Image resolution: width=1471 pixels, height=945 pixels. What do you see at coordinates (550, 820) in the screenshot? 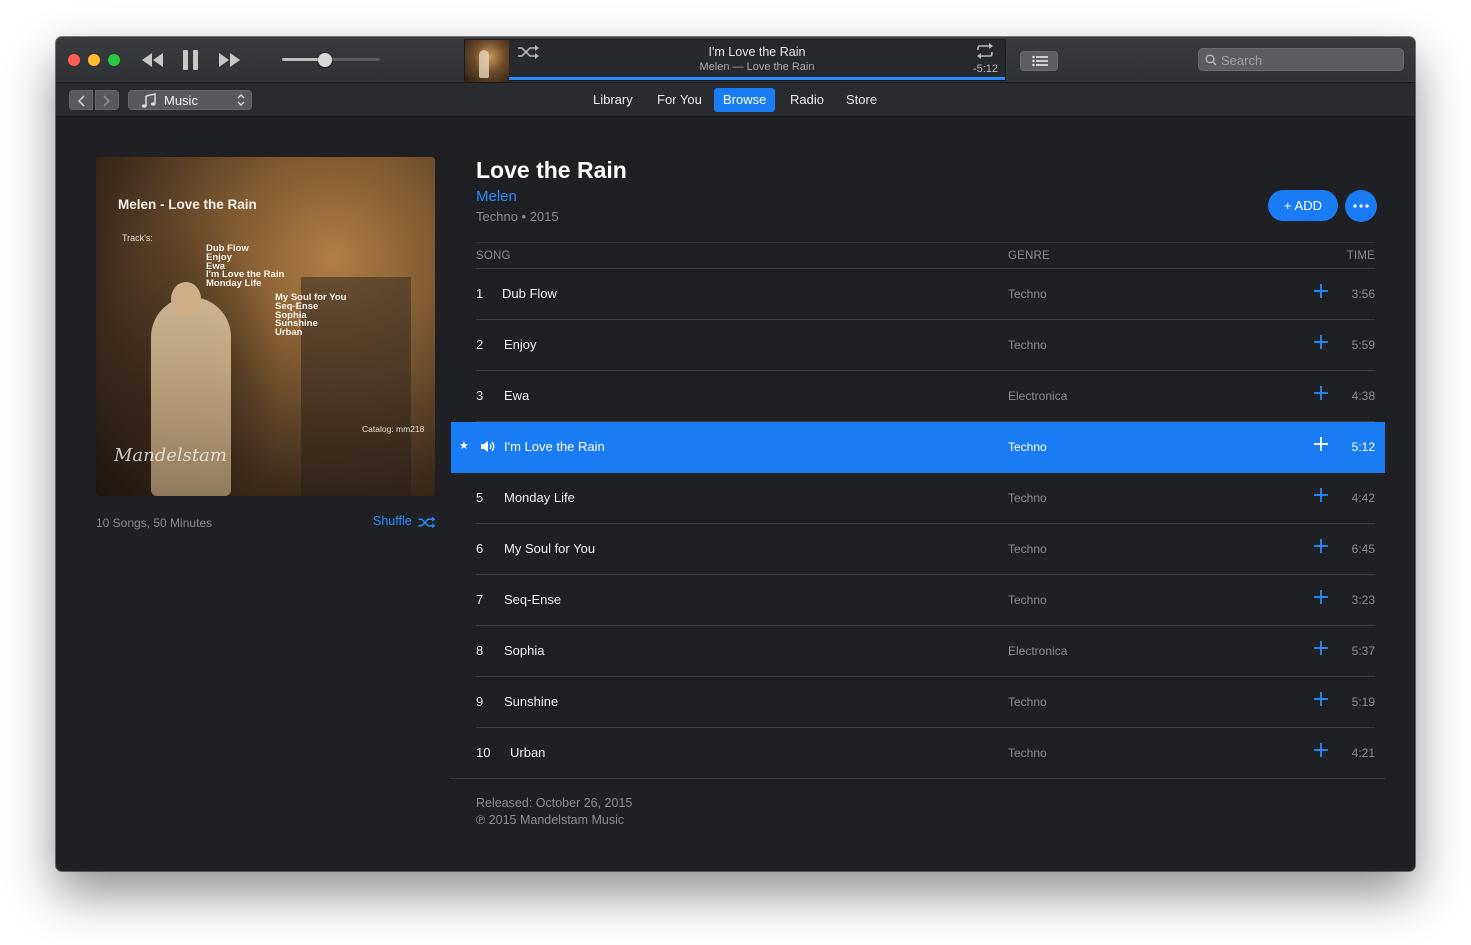
I see `copyright-notice: ℗ 2015 Mandelstam Music` at bounding box center [550, 820].